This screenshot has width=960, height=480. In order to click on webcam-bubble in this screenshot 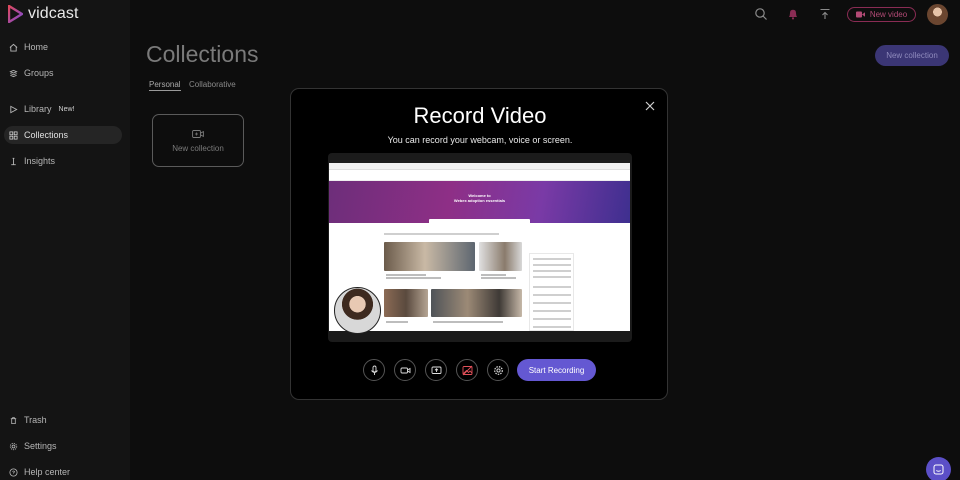, I will do `click(357, 310)`.